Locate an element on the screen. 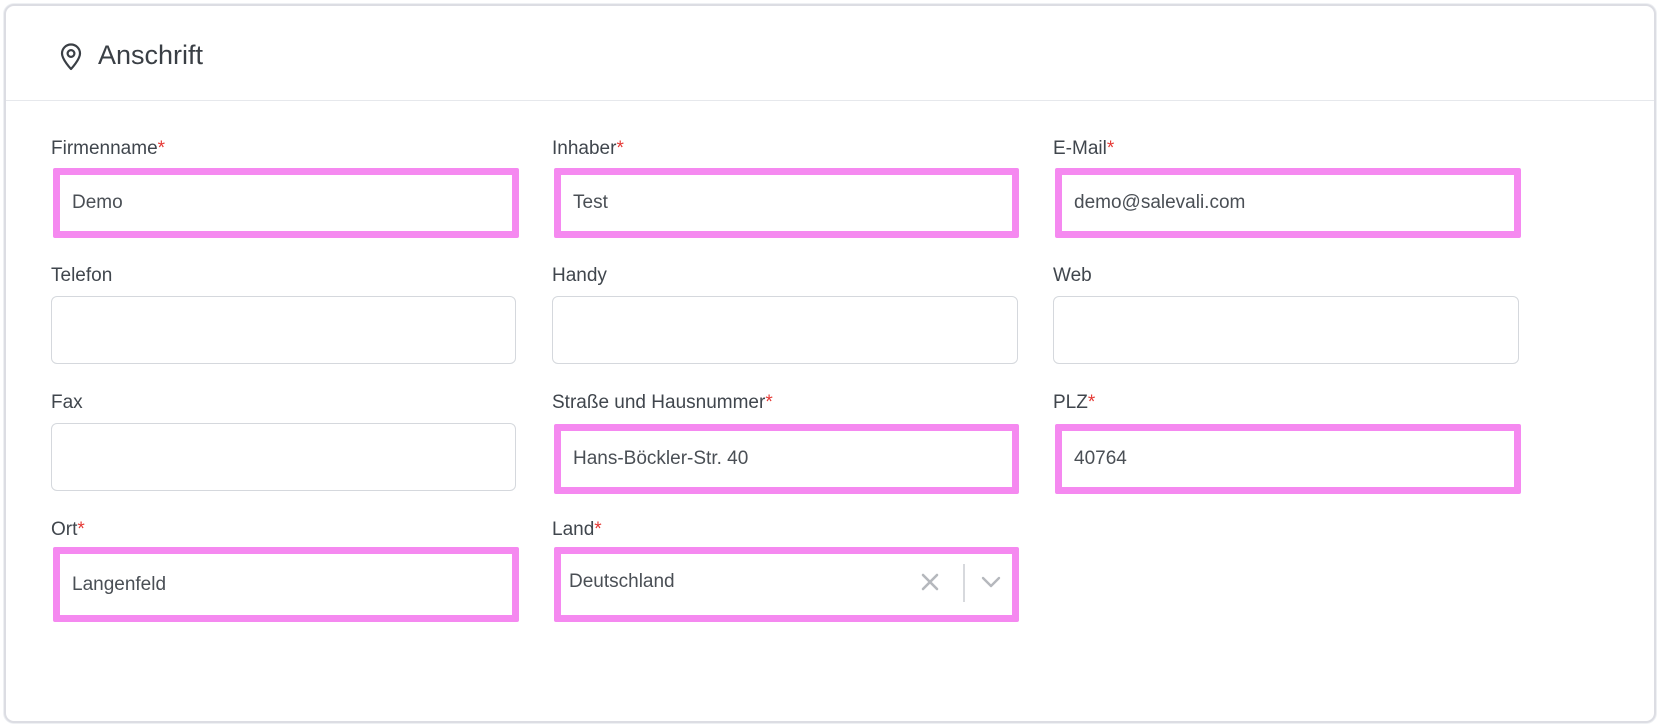 This screenshot has width=1660, height=727. handy-input is located at coordinates (785, 330).